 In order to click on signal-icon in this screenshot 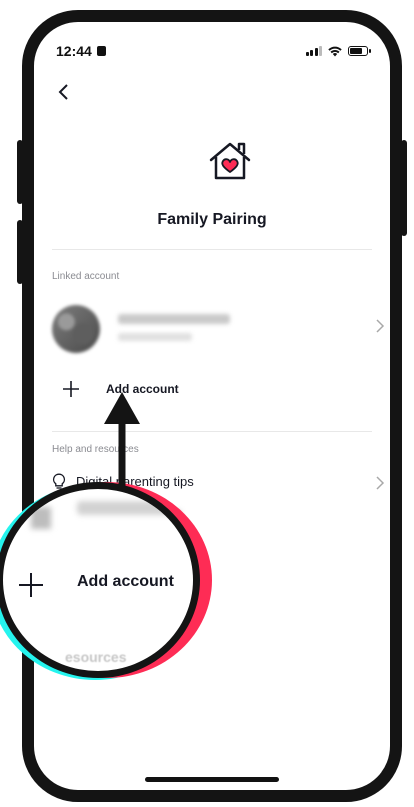, I will do `click(313, 51)`.